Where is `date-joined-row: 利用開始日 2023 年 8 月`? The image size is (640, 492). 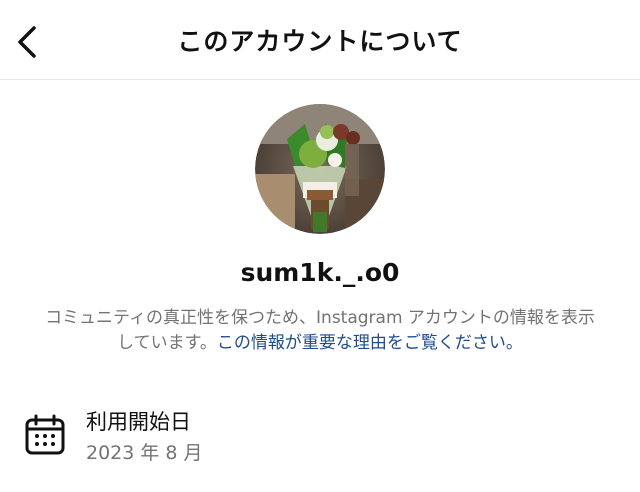 date-joined-row: 利用開始日 2023 年 8 月 is located at coordinates (324, 434).